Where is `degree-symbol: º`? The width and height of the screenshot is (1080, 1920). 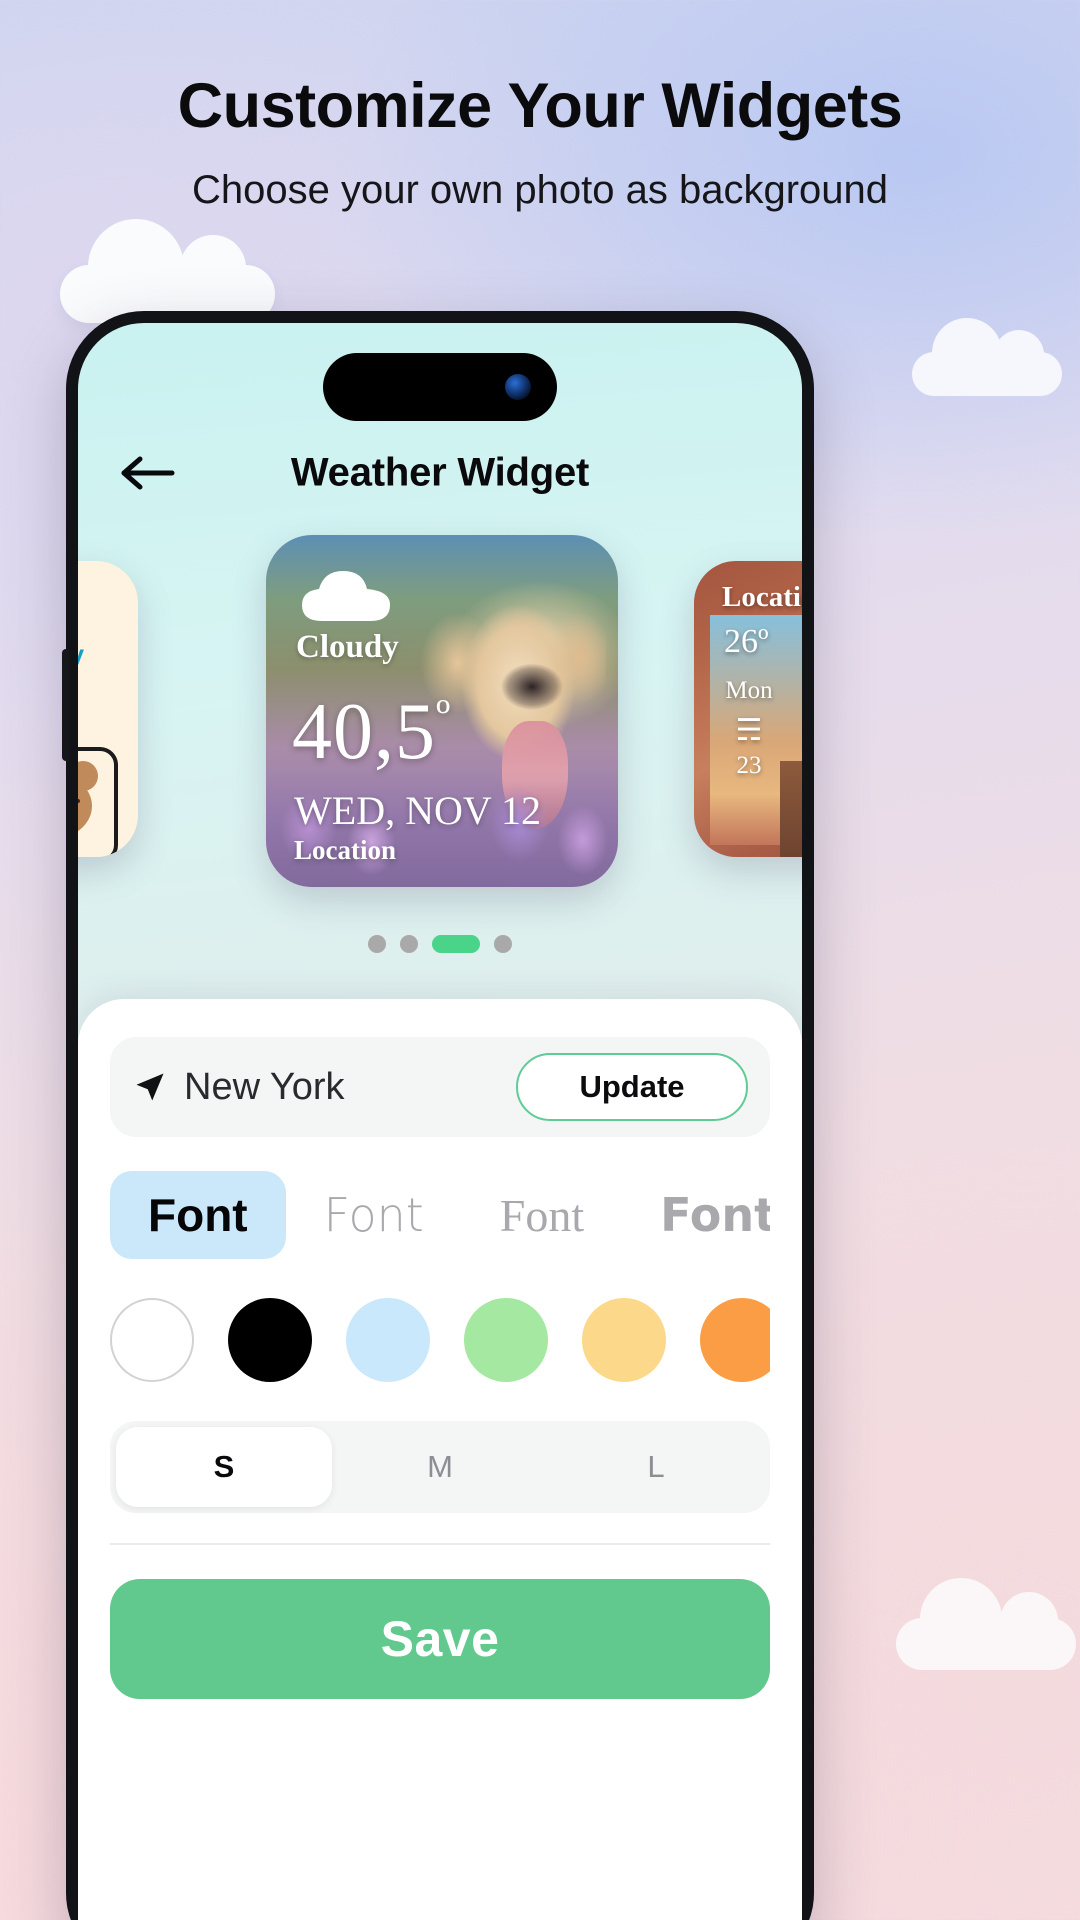
degree-symbol: º is located at coordinates (444, 715).